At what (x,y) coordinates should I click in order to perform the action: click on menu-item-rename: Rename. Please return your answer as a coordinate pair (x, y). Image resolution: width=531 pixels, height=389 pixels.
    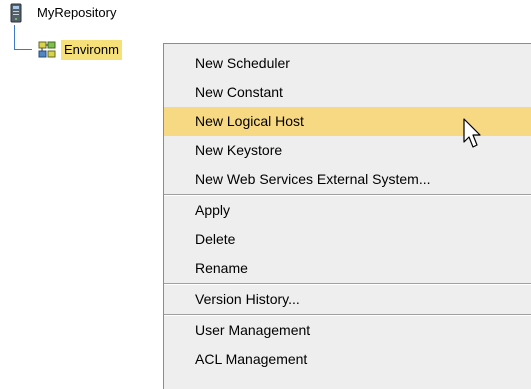
    Looking at the image, I should click on (347, 268).